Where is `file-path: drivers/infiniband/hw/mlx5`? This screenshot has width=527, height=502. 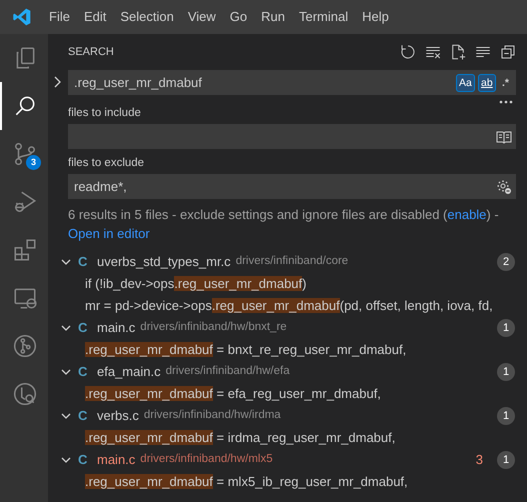
file-path: drivers/infiniband/hw/mlx5 is located at coordinates (207, 460).